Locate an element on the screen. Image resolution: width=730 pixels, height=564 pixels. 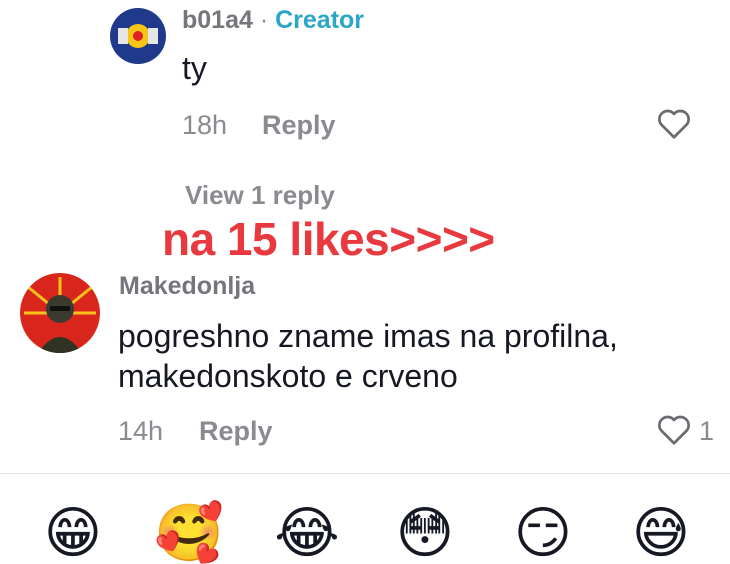
username: b01a4 is located at coordinates (217, 20).